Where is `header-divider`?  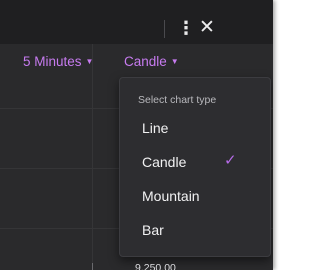 header-divider is located at coordinates (164, 29).